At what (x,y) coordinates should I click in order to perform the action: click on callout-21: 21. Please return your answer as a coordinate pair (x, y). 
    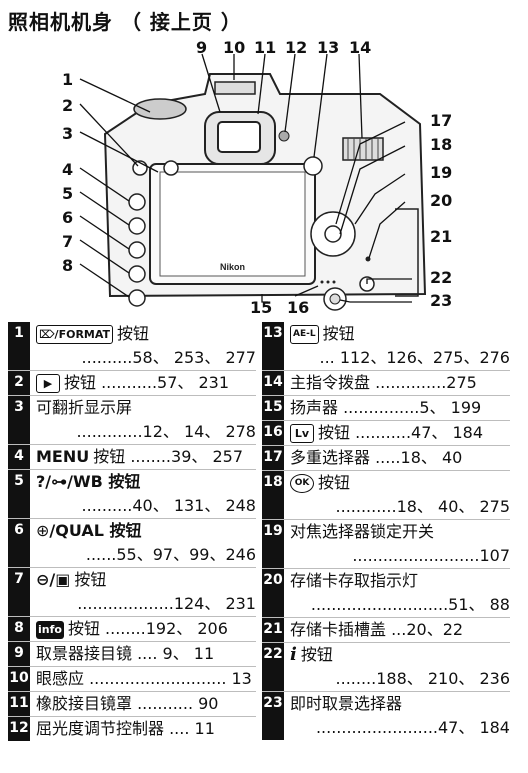
    Looking at the image, I should click on (441, 236).